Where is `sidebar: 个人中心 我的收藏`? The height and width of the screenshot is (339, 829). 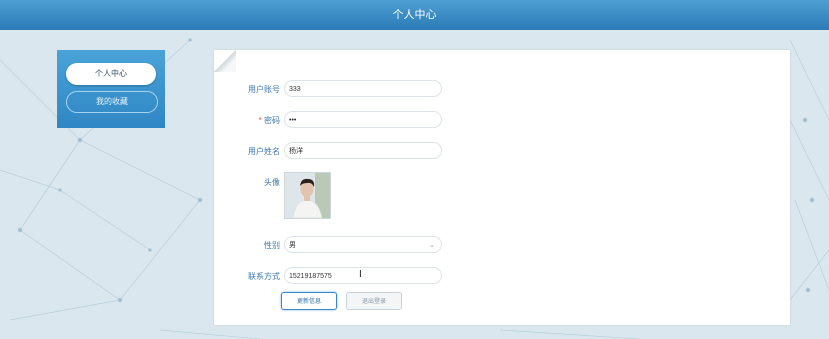 sidebar: 个人中心 我的收藏 is located at coordinates (111, 89).